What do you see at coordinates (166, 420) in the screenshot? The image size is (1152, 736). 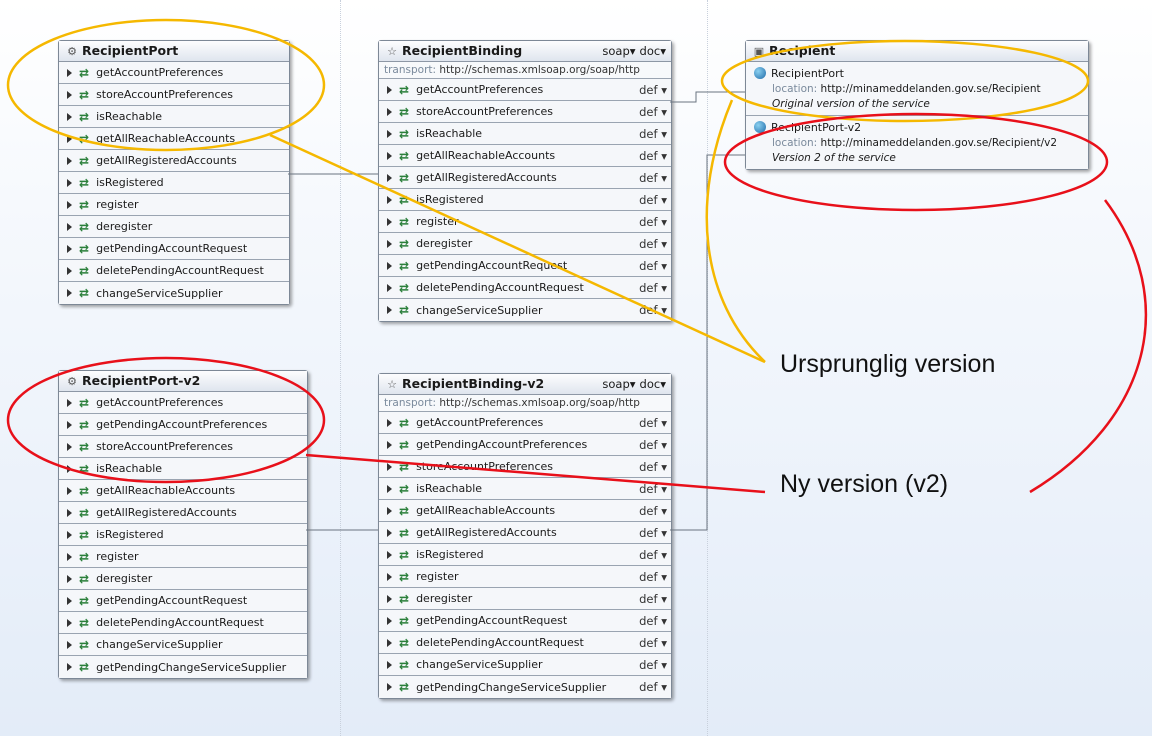 I see `highlight-ellipse-new-port` at bounding box center [166, 420].